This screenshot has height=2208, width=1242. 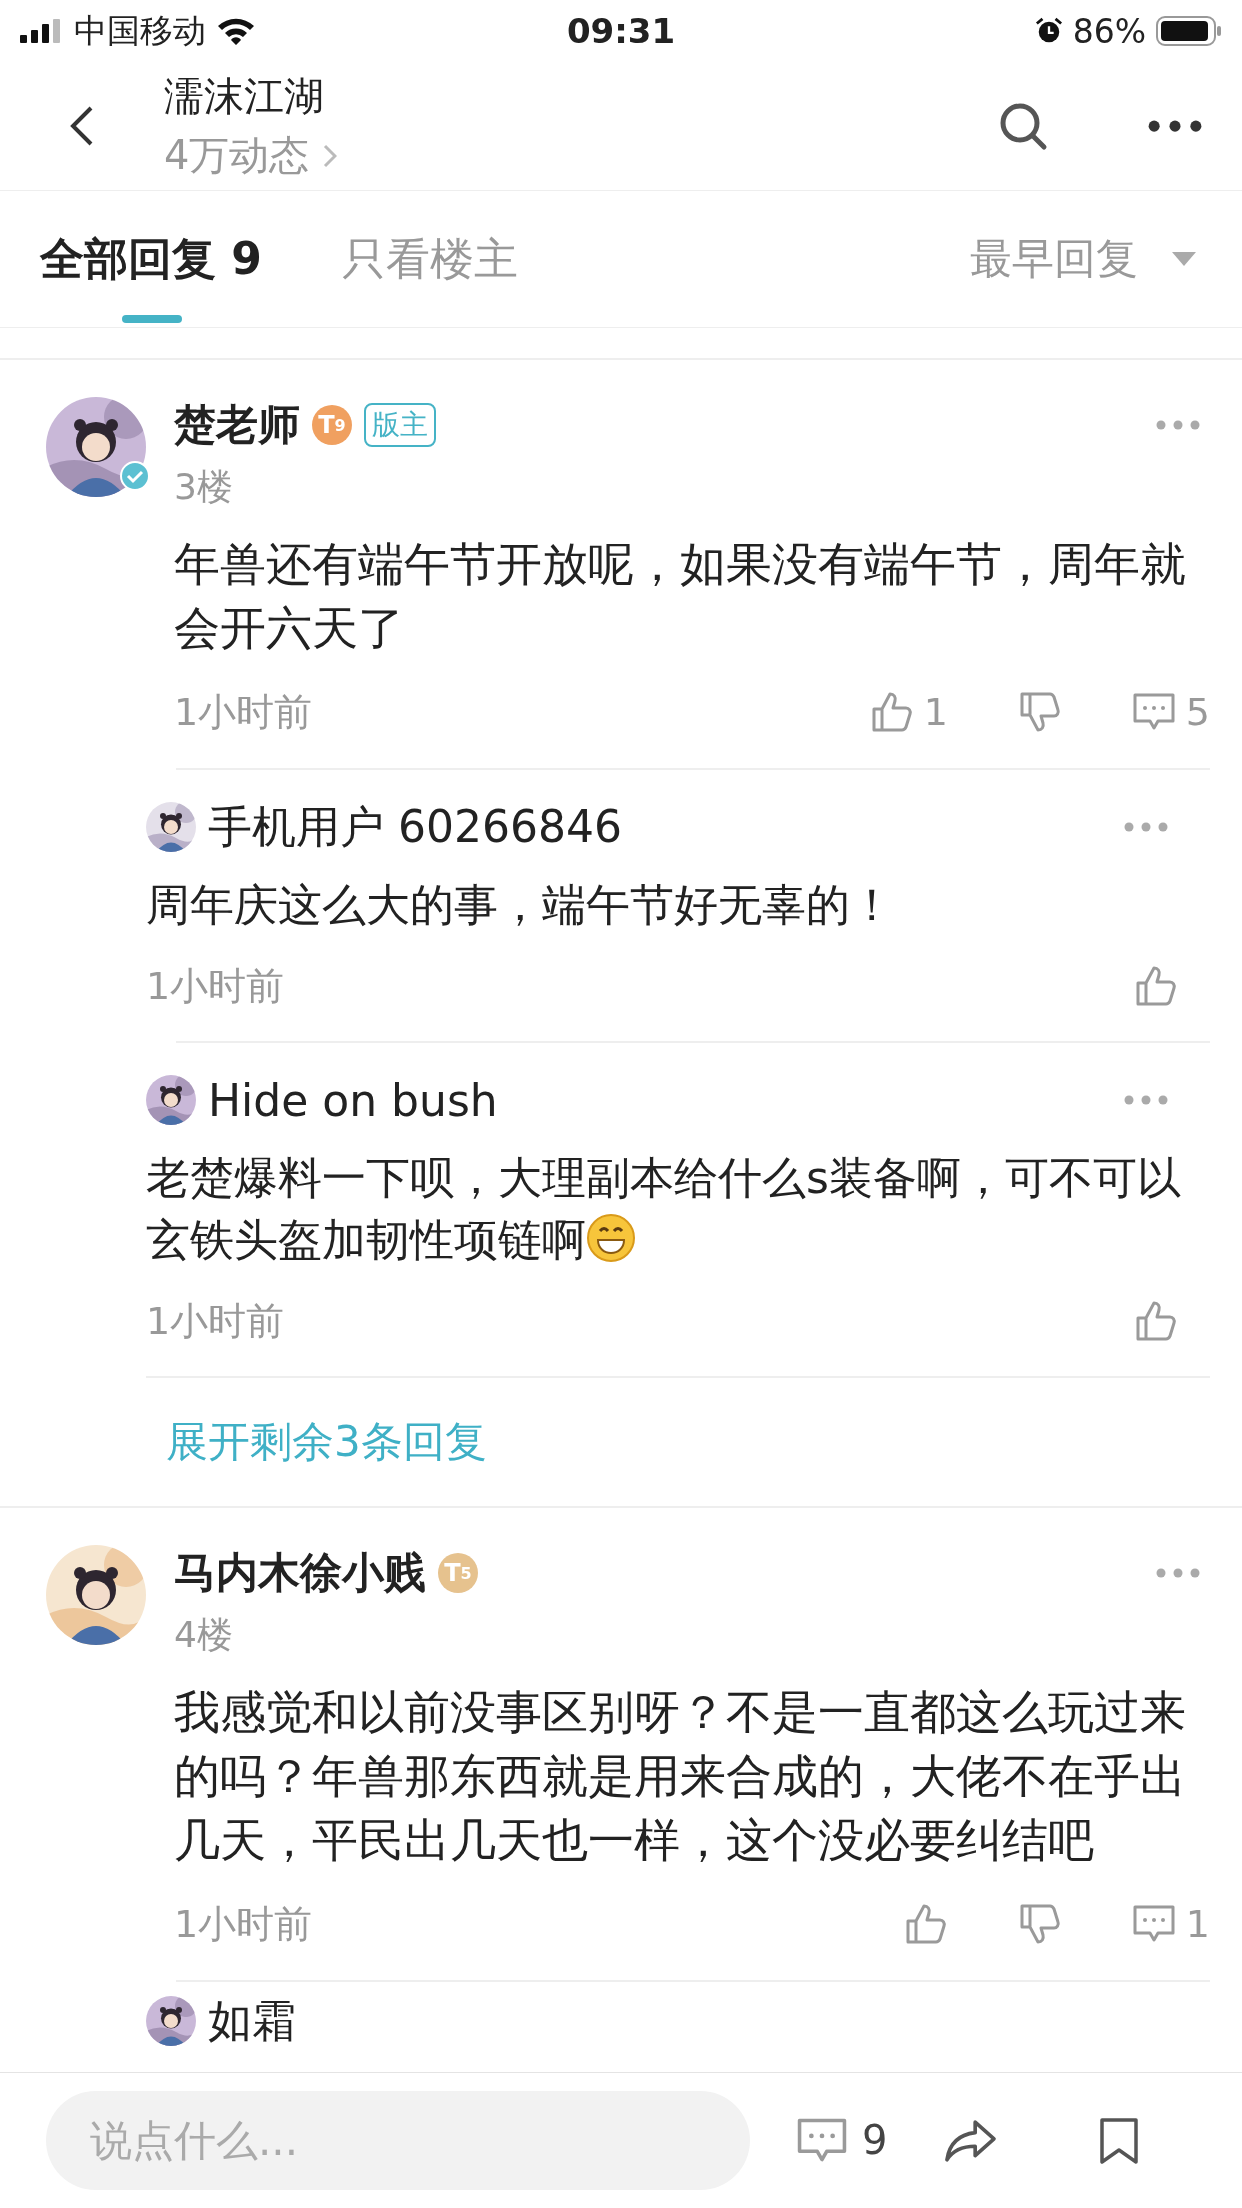 I want to click on alarm-icon, so click(x=1048, y=31).